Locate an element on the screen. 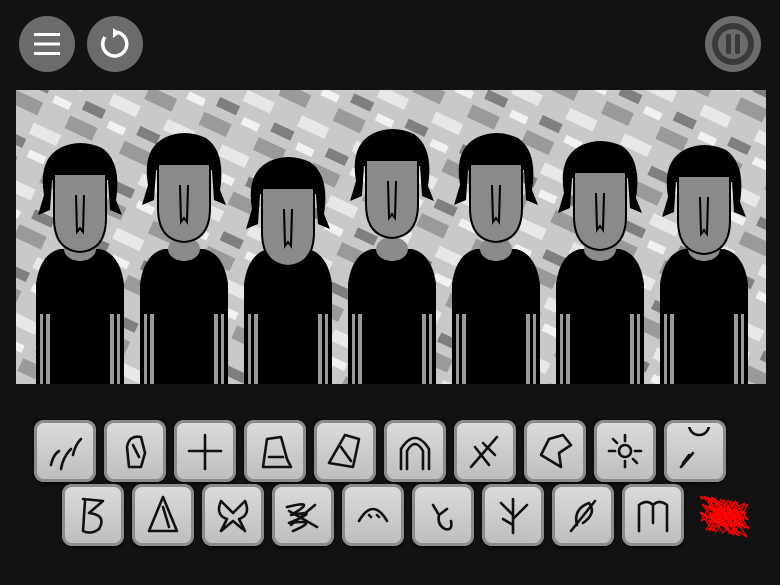  red-noise-icon is located at coordinates (724, 516).